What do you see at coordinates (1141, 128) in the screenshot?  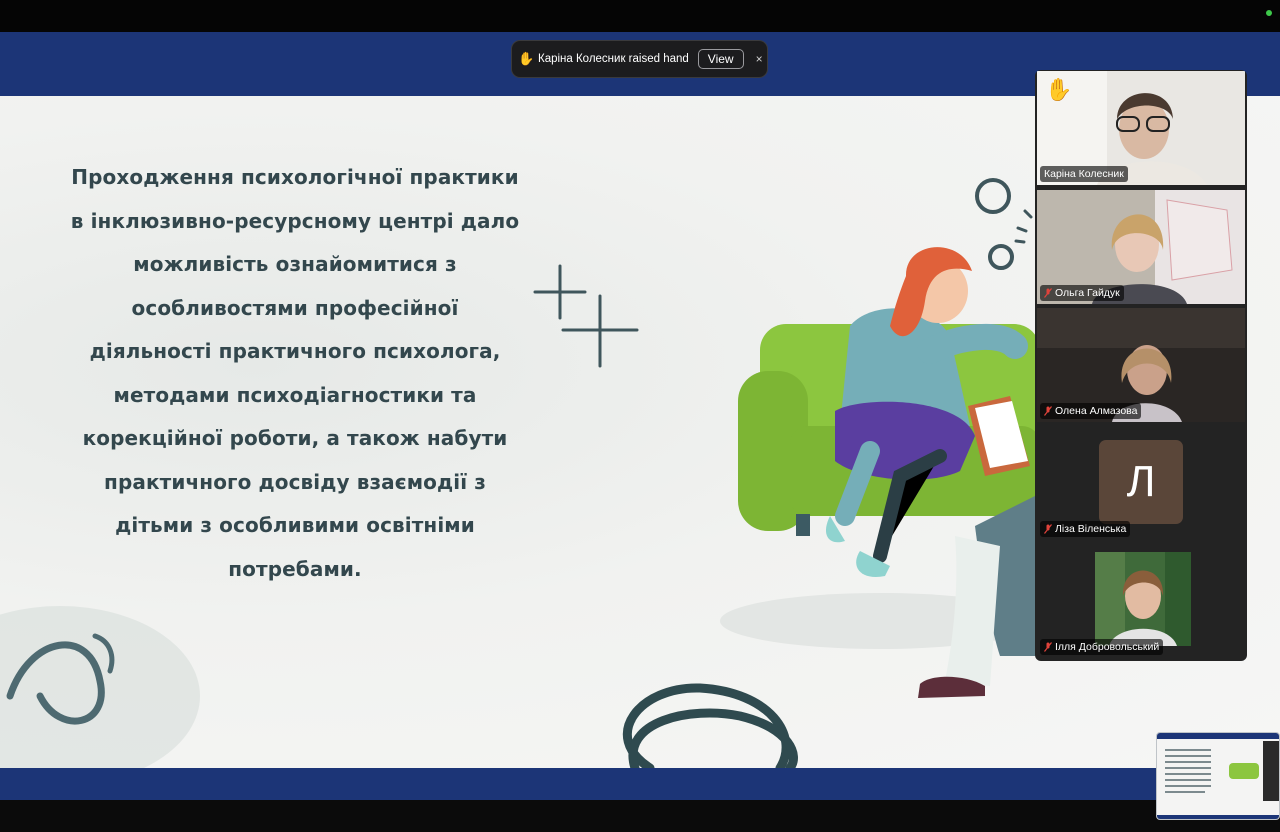 I see `participant-tile: ✋ Каріна Колесник` at bounding box center [1141, 128].